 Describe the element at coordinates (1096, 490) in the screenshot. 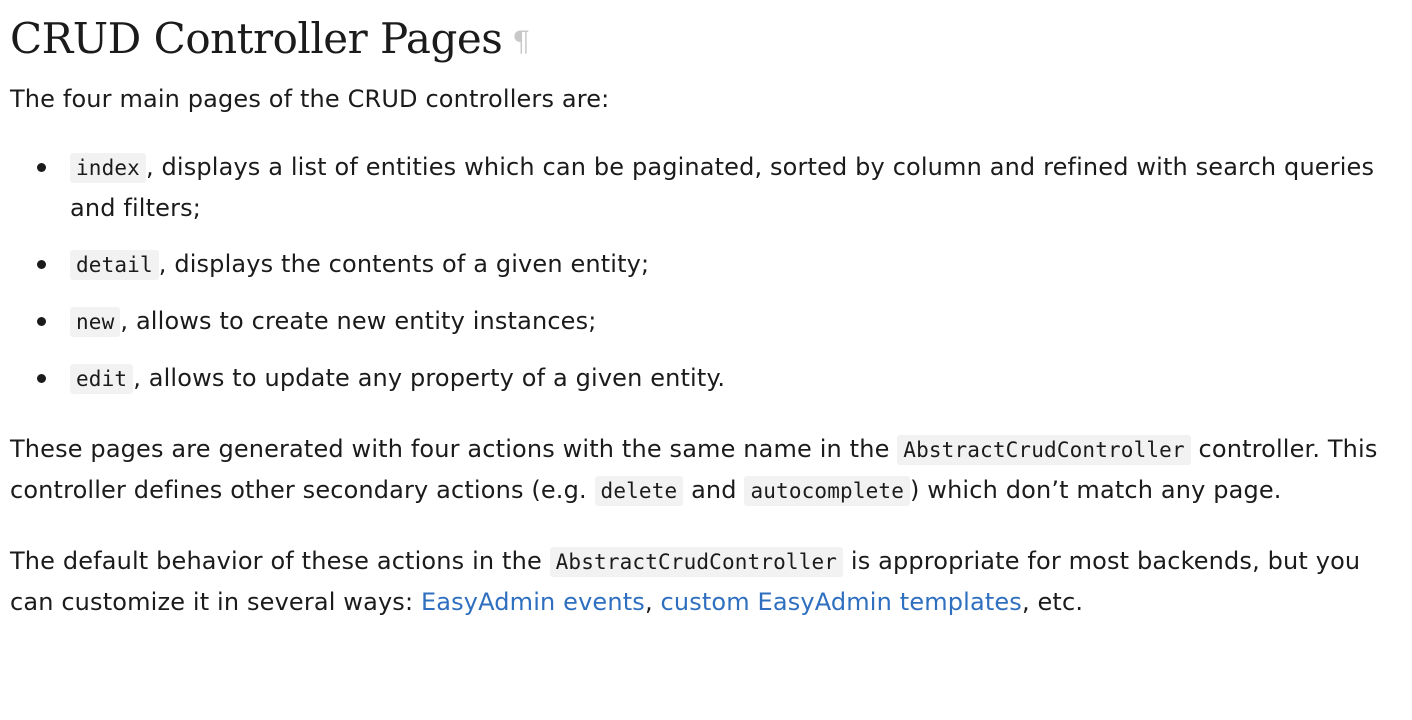

I see `text-fragment: ) which don’t match any page.` at that location.